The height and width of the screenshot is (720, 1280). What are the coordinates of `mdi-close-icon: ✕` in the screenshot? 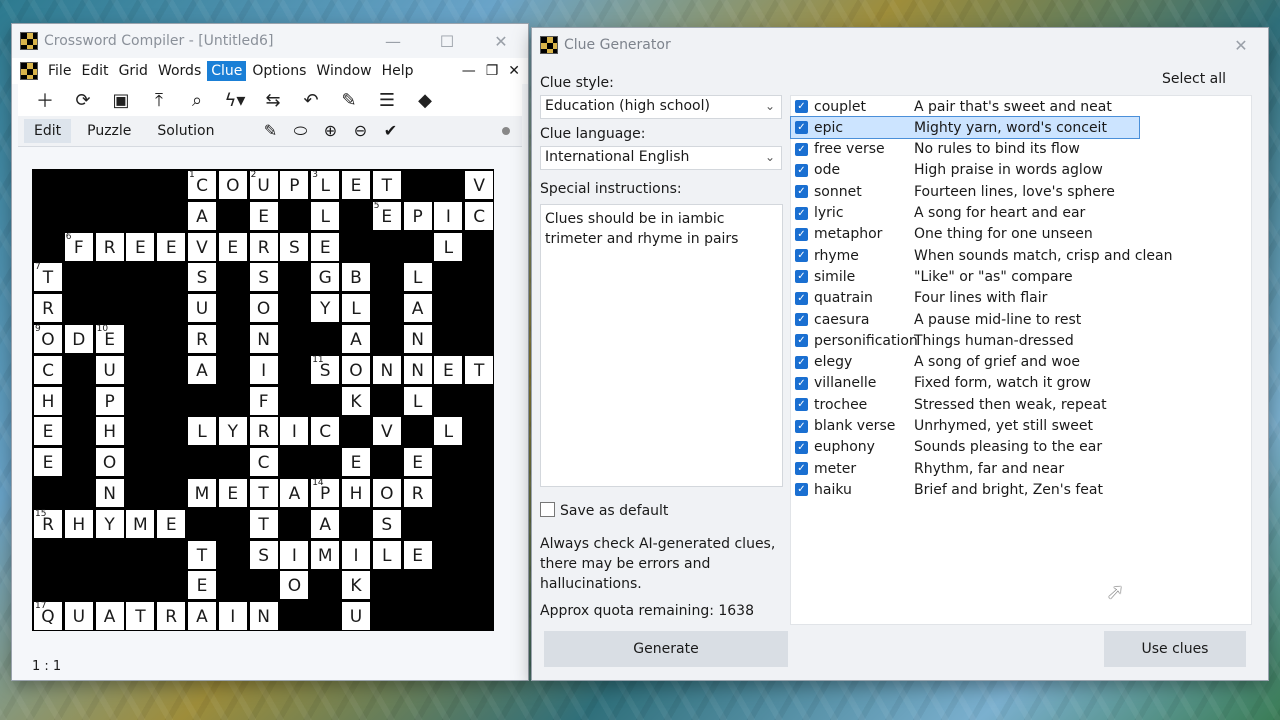 It's located at (514, 71).